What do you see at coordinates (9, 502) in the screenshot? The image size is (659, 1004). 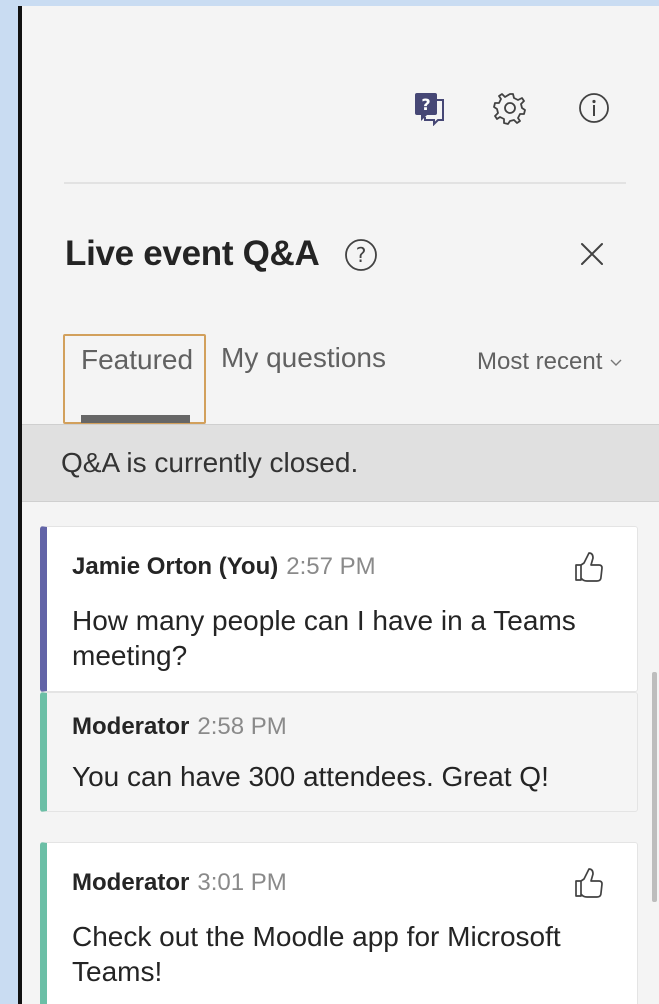 I see `window-frame-left` at bounding box center [9, 502].